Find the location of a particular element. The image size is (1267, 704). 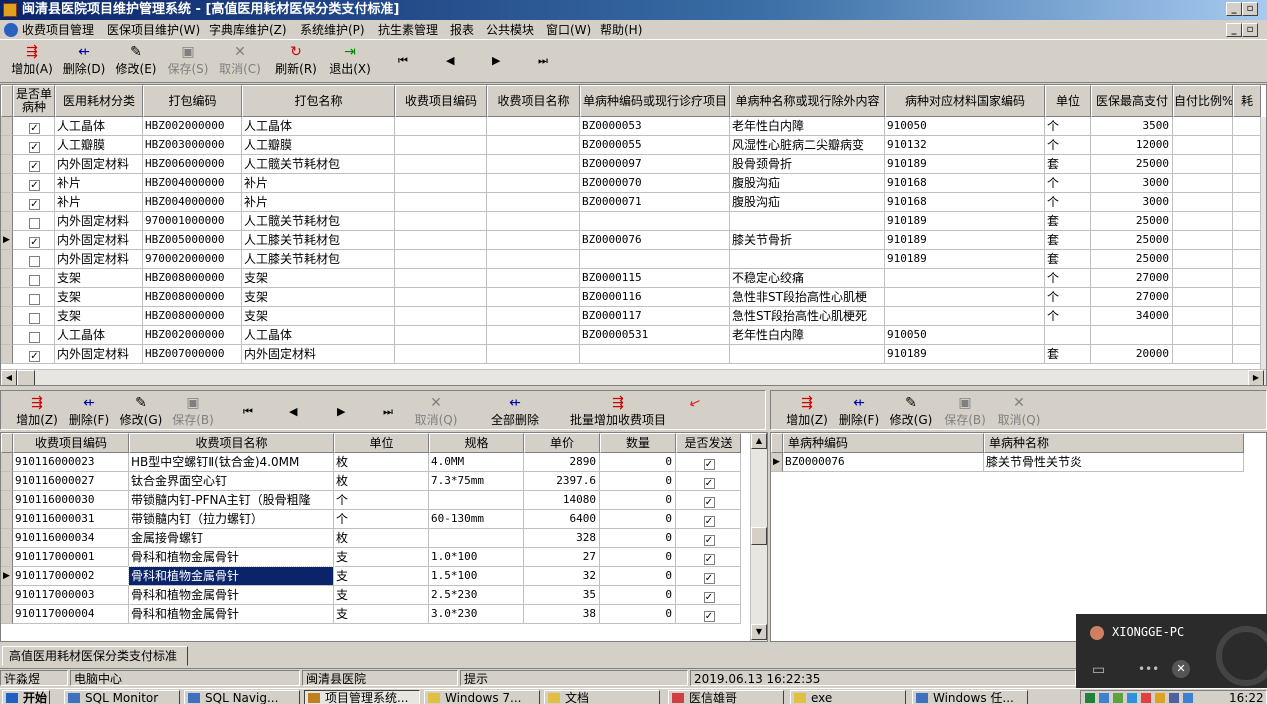

table-cell: 支架 is located at coordinates (318, 297).